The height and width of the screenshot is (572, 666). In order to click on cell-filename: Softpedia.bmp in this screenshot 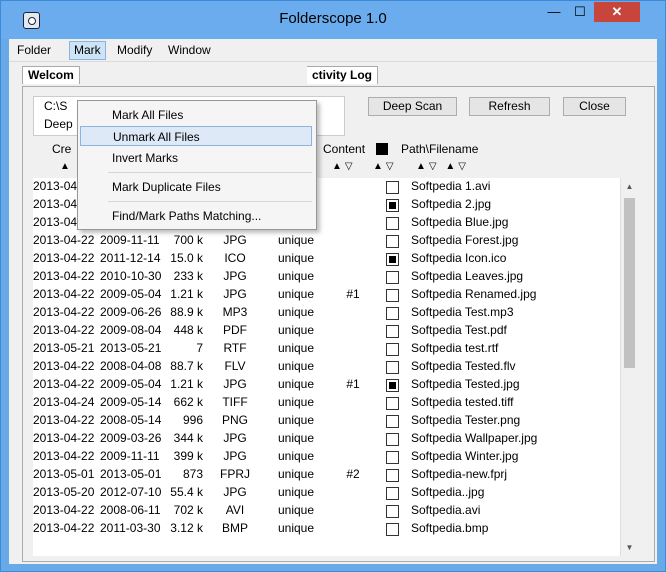, I will do `click(450, 528)`.